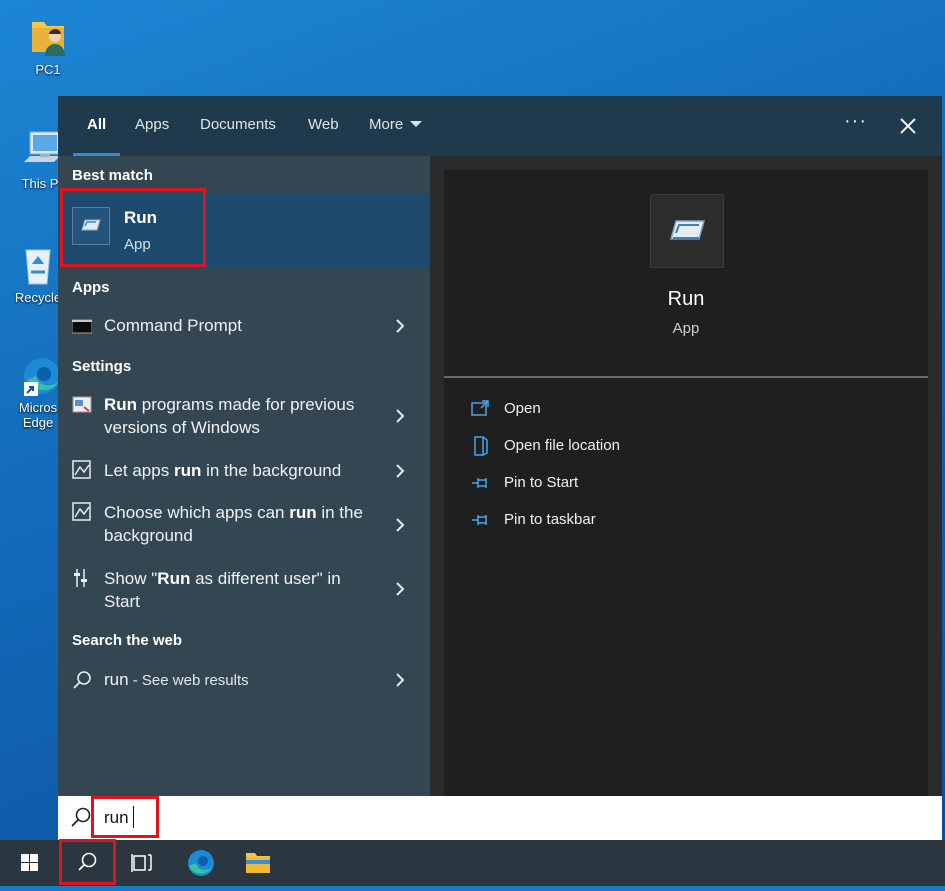 This screenshot has height=891, width=945. I want to click on run-app-icon, so click(687, 231).